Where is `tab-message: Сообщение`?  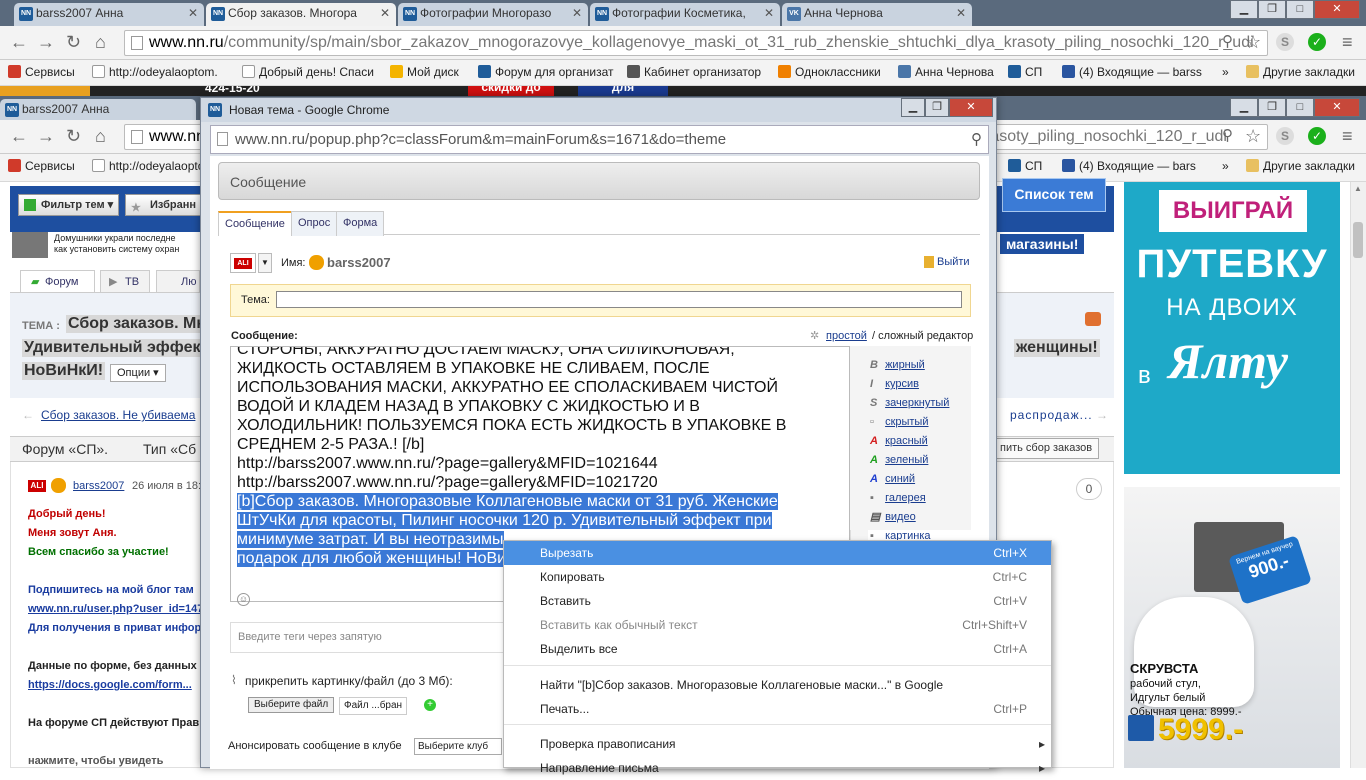 tab-message: Сообщение is located at coordinates (255, 223).